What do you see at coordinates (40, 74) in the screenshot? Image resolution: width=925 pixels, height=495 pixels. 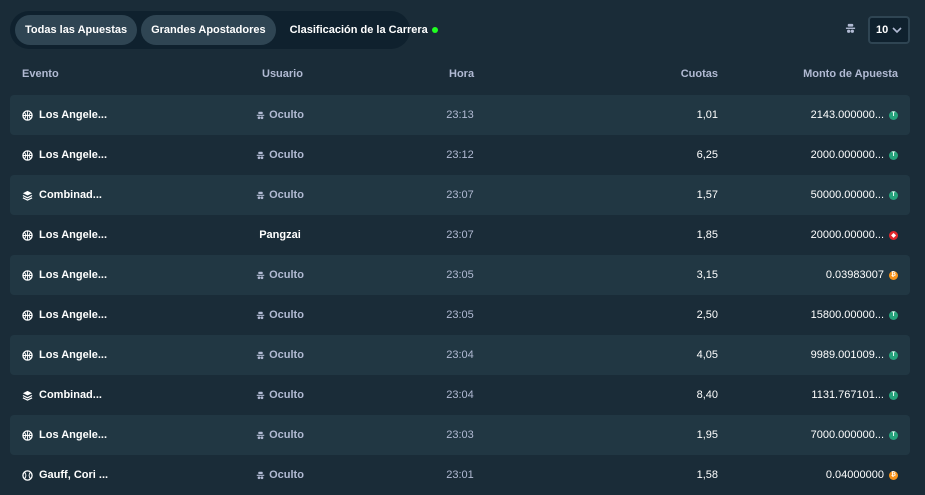 I see `col-event: Evento` at bounding box center [40, 74].